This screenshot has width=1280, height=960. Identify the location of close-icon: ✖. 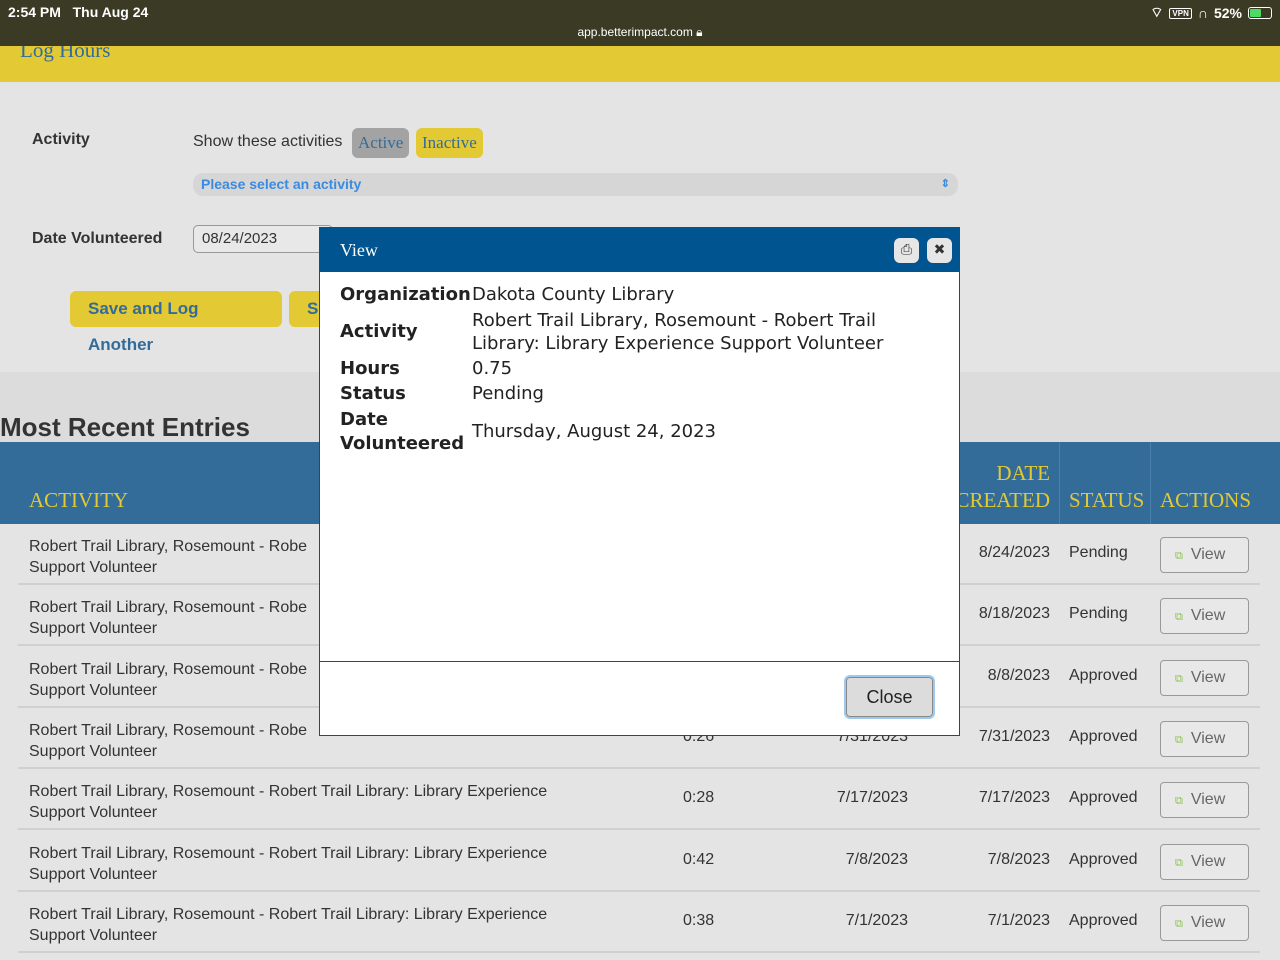
(939, 250).